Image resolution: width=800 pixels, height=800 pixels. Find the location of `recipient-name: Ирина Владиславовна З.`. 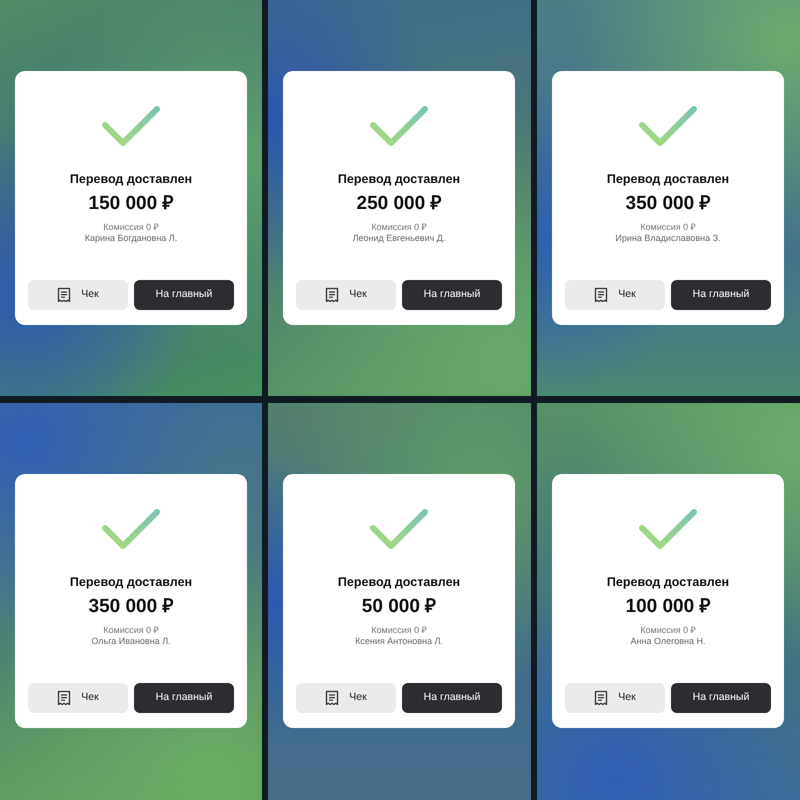

recipient-name: Ирина Владиславовна З. is located at coordinates (668, 239).